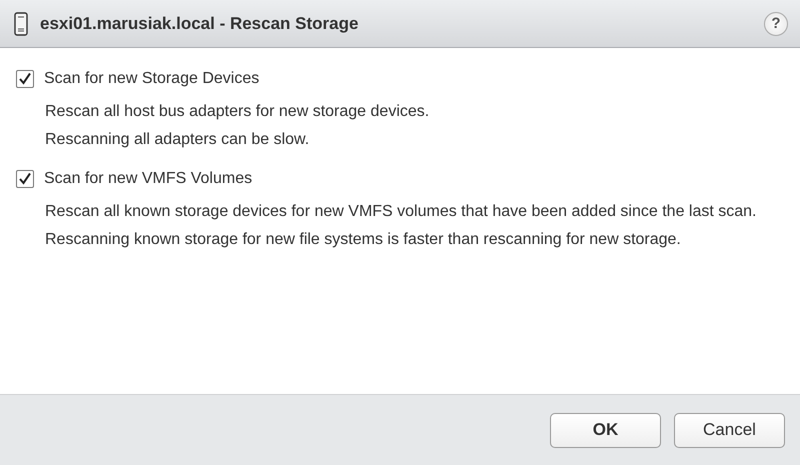 Image resolution: width=800 pixels, height=465 pixels. What do you see at coordinates (21, 24) in the screenshot?
I see `server-icon` at bounding box center [21, 24].